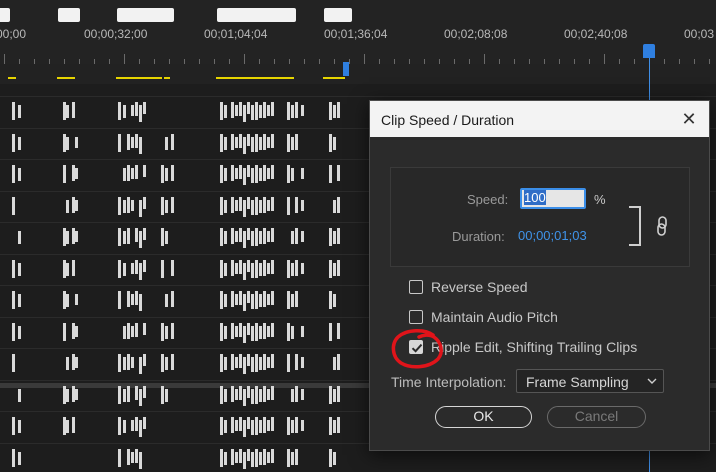  I want to click on speed-input: 100, so click(553, 198).